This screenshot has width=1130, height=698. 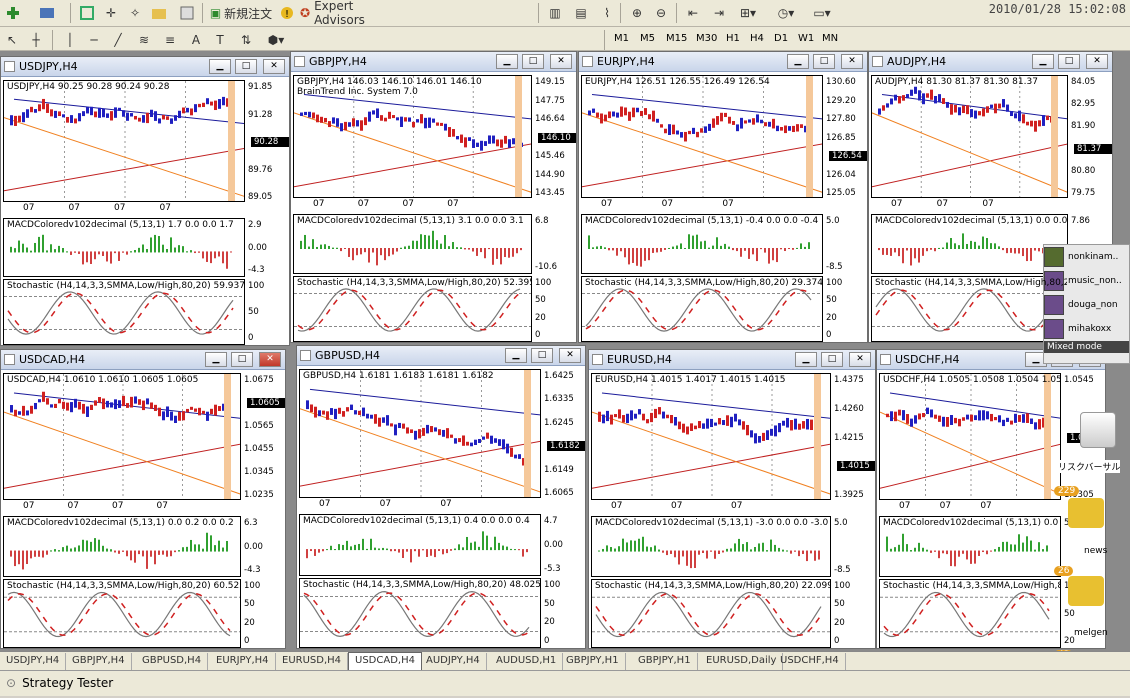 I want to click on sidebar-item: douga_non, so click(x=1086, y=305).